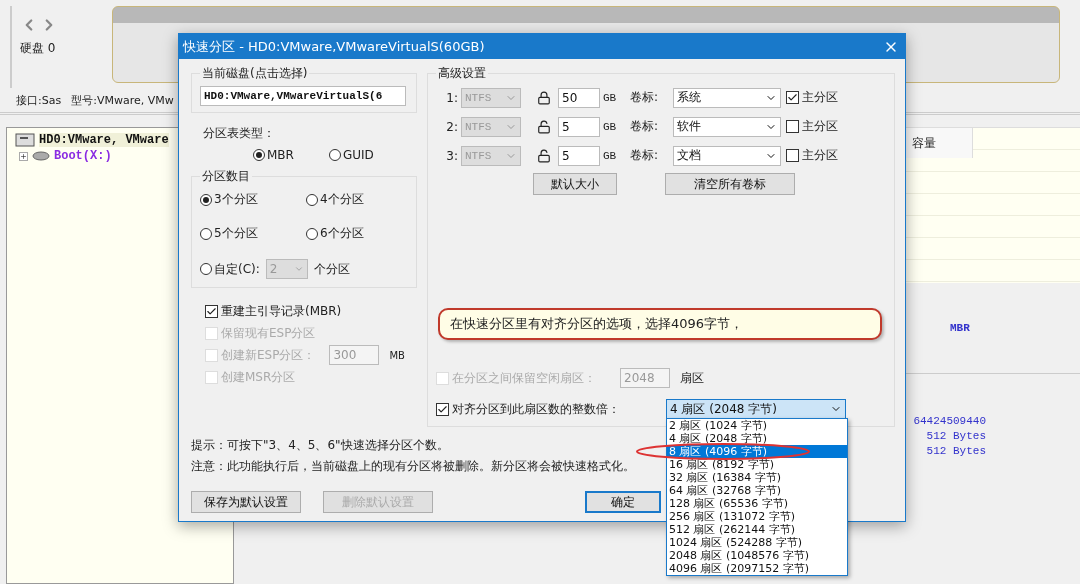 The height and width of the screenshot is (584, 1080). What do you see at coordinates (462, 73) in the screenshot?
I see `group-title: 高级设置` at bounding box center [462, 73].